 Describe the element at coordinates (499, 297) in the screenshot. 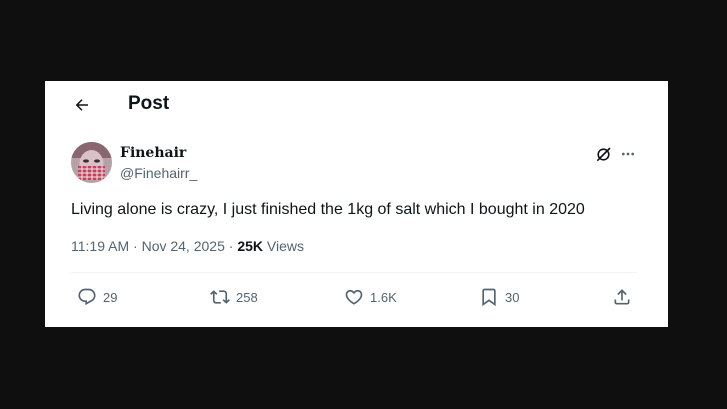

I see `bookmark-button: 30` at that location.